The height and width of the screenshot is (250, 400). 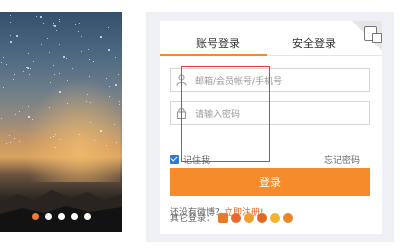 I want to click on checkbox-checked-icon, so click(x=174, y=159).